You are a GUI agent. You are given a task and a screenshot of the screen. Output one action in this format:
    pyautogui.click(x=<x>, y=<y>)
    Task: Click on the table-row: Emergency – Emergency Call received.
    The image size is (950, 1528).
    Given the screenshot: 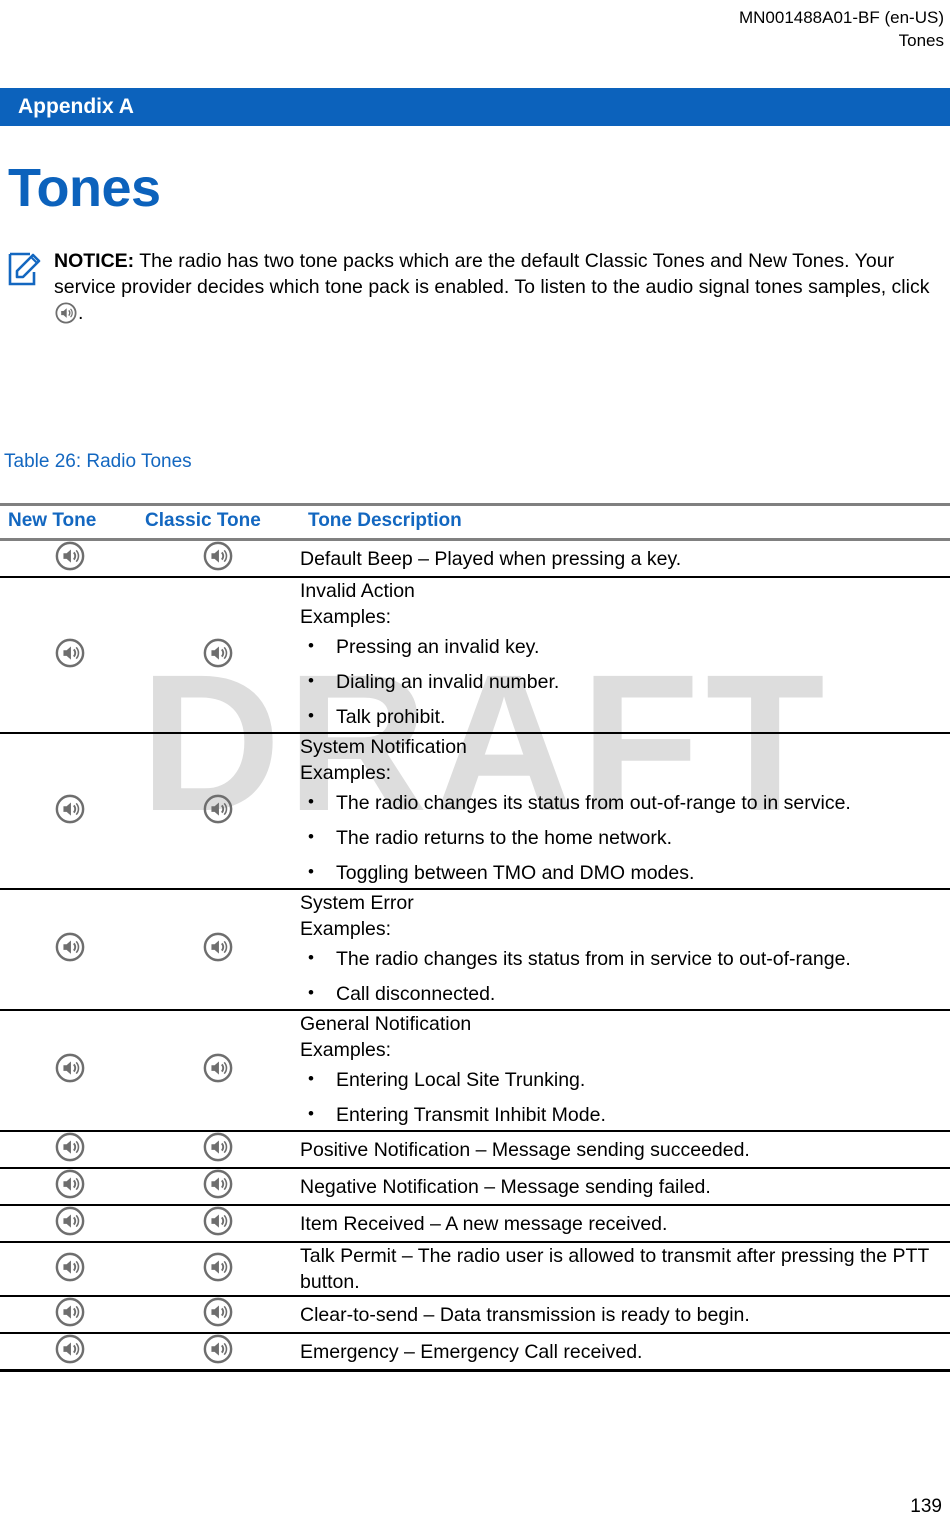 What is the action you would take?
    pyautogui.click(x=475, y=1352)
    